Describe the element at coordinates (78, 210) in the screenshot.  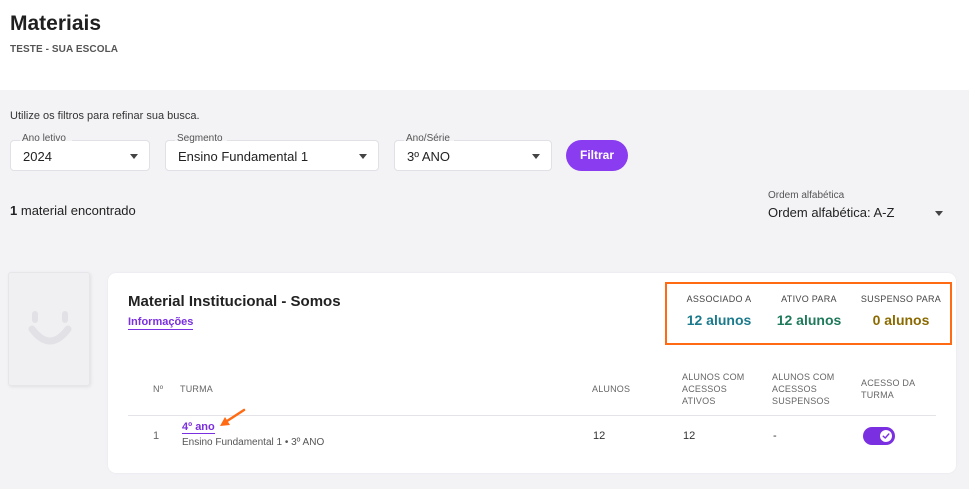
I see `results-count-text: material encontrado` at that location.